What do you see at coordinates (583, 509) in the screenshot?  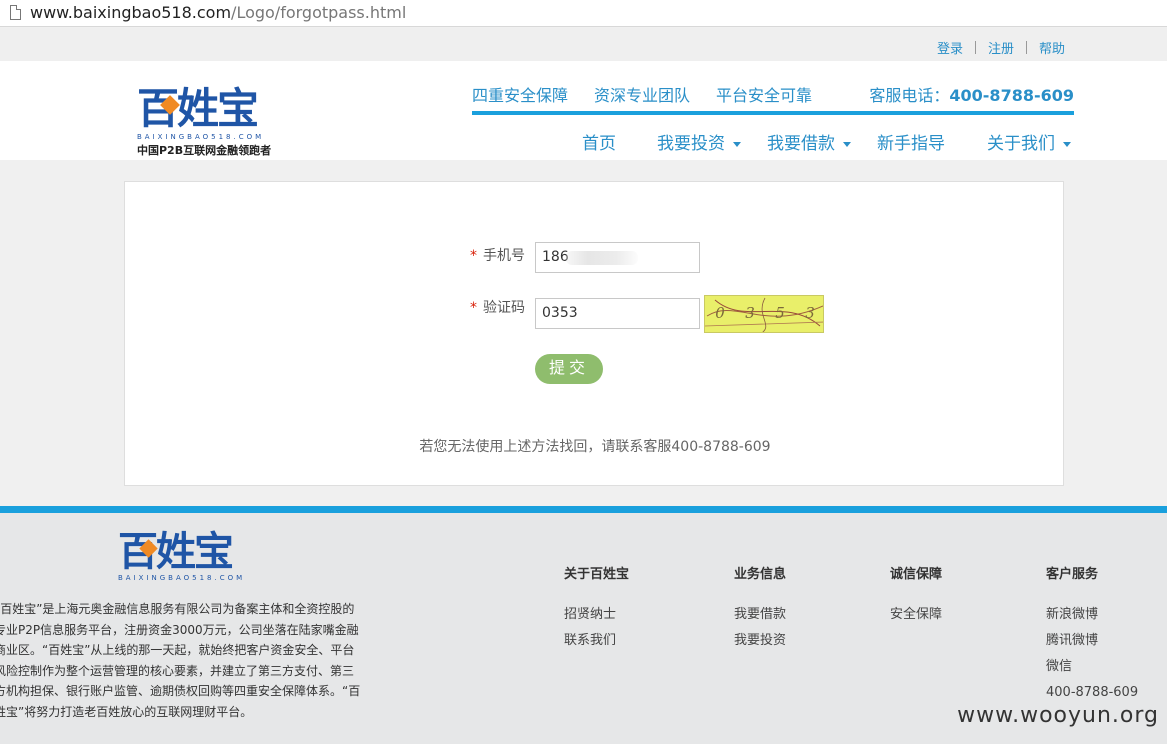 I see `footer-accent-line` at bounding box center [583, 509].